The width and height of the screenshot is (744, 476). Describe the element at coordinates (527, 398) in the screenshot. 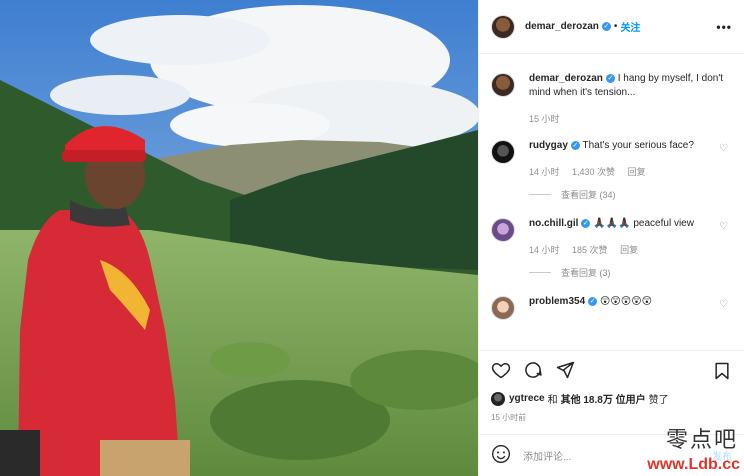

I see `liker-username: ygtrece` at that location.